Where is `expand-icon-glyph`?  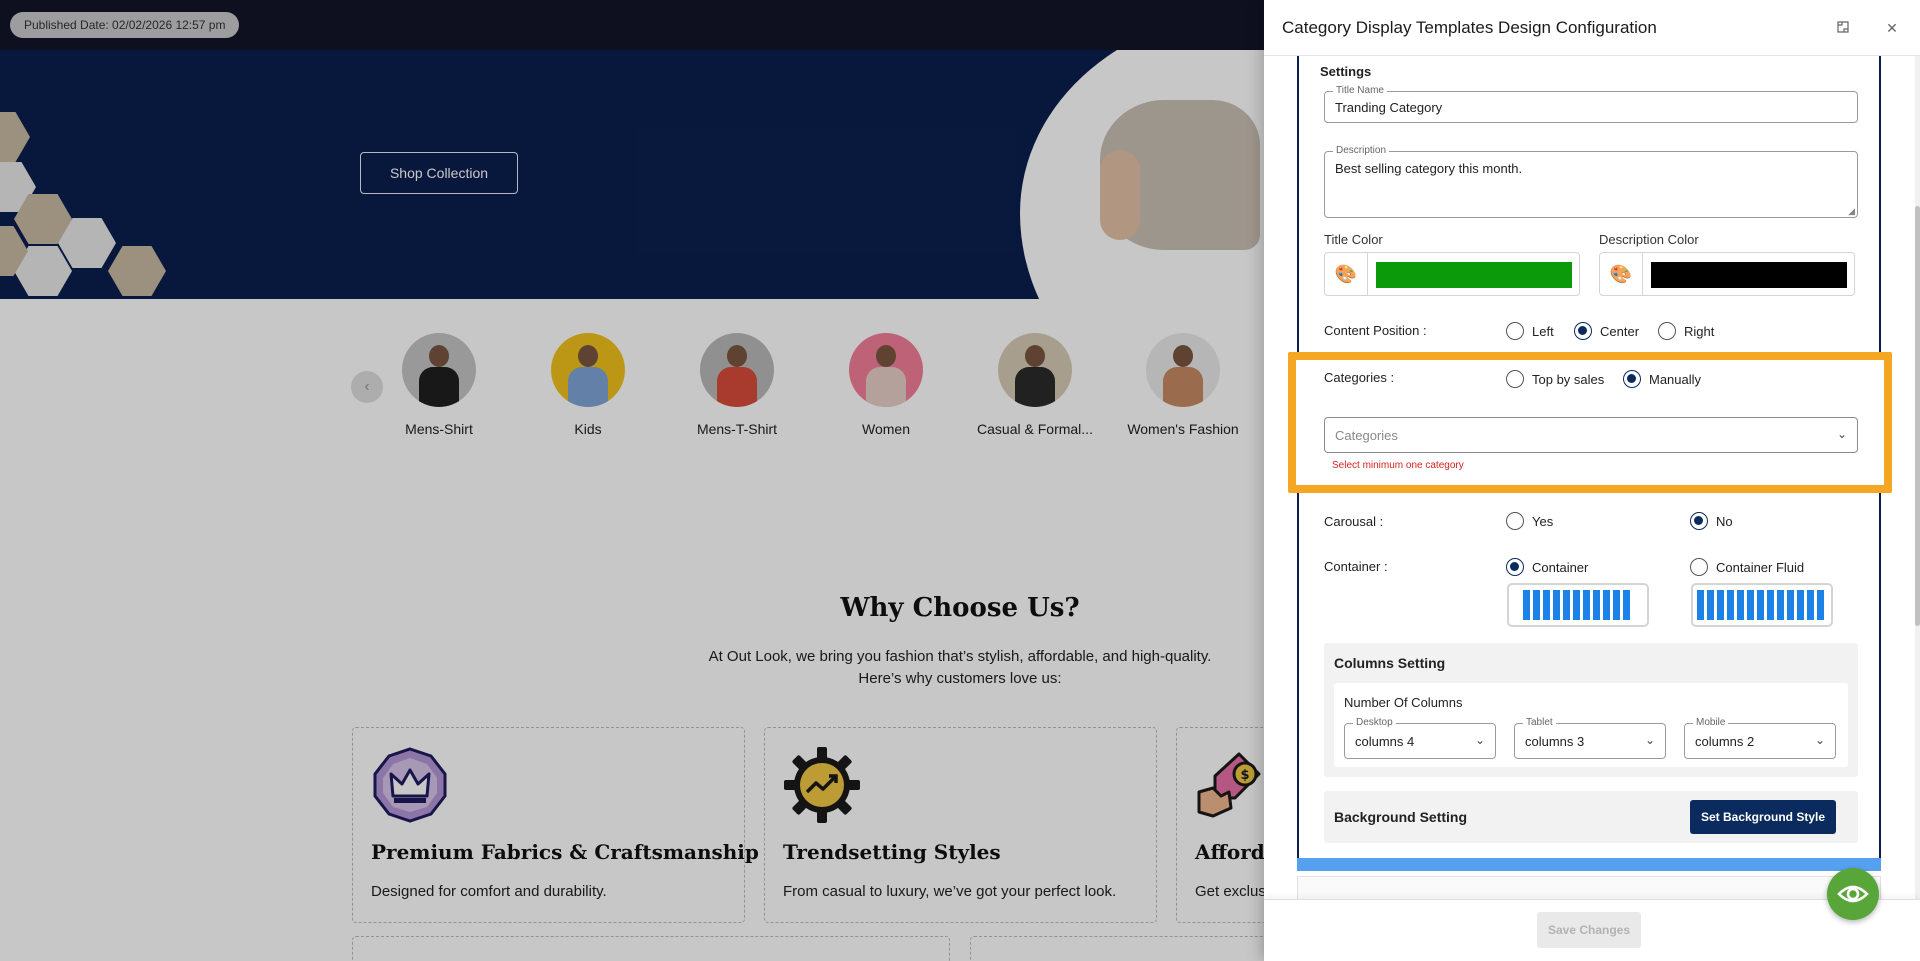
expand-icon-glyph is located at coordinates (1843, 27).